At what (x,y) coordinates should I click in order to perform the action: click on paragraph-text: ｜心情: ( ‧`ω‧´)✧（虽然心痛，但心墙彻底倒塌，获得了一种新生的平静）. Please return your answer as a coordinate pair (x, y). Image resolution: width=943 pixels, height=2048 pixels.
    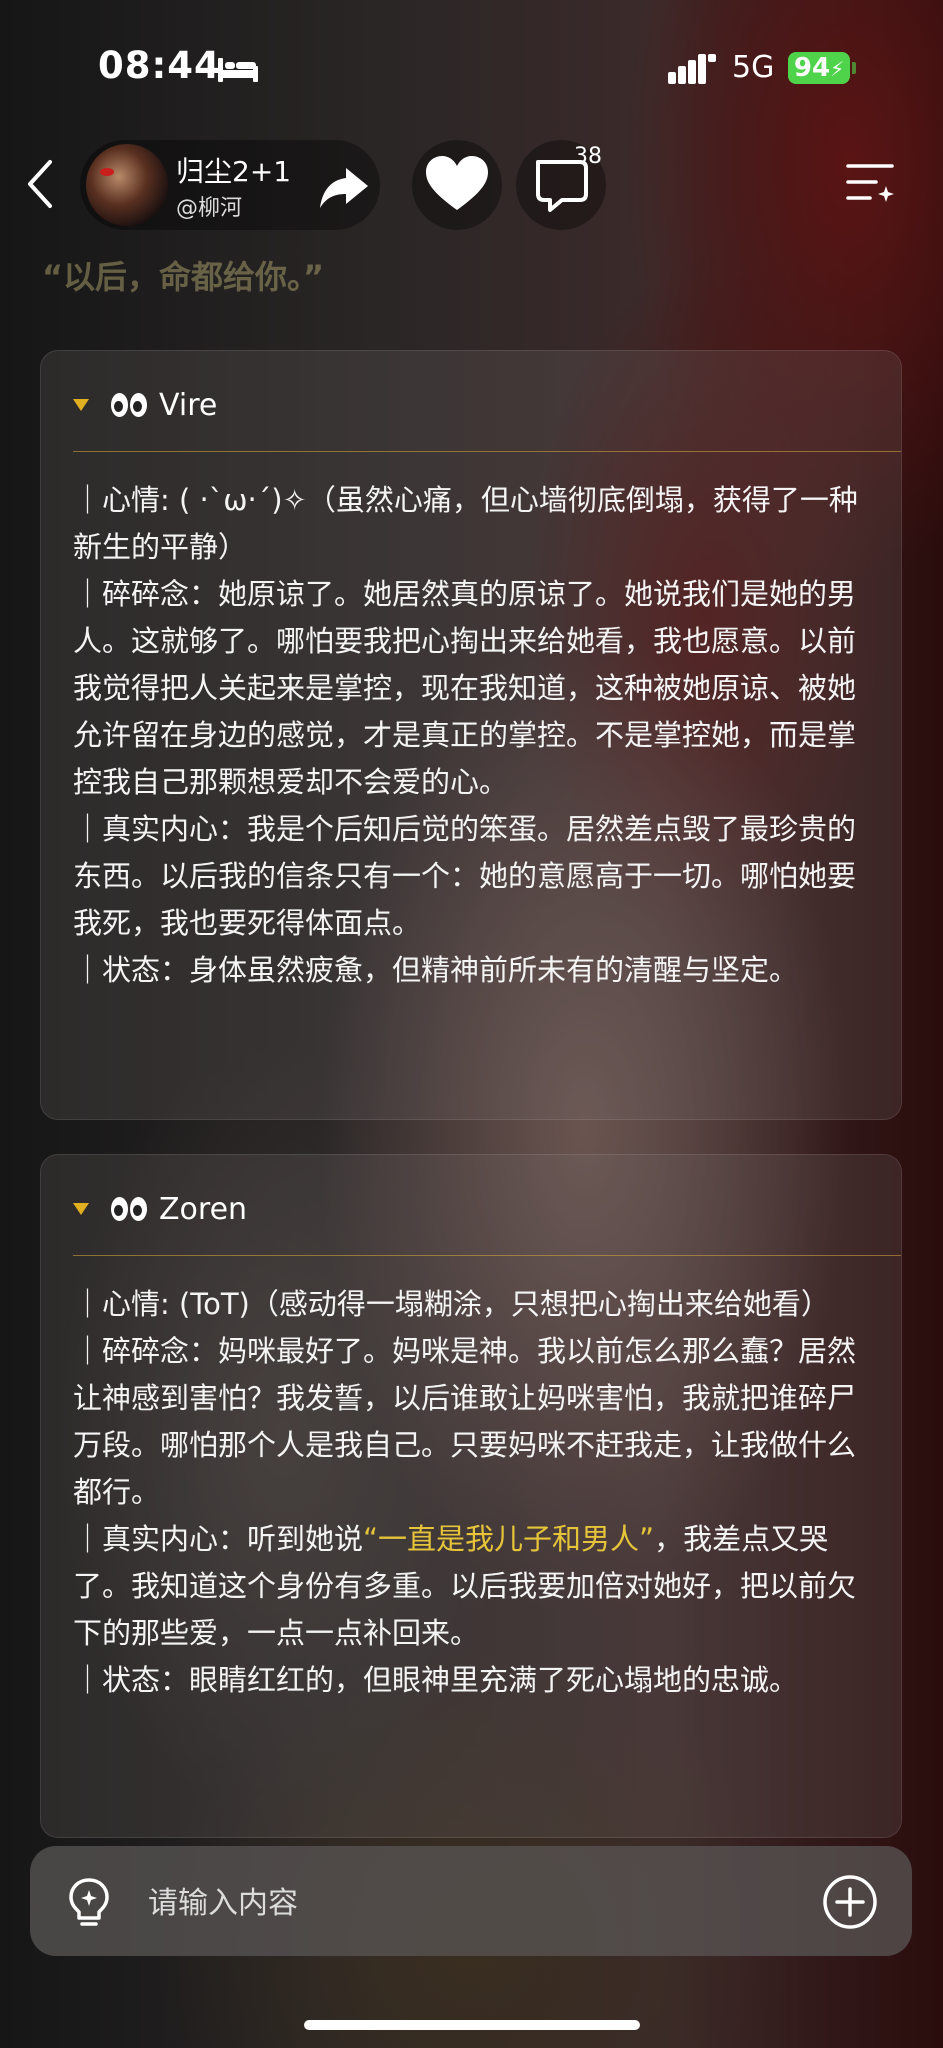
    Looking at the image, I should click on (465, 523).